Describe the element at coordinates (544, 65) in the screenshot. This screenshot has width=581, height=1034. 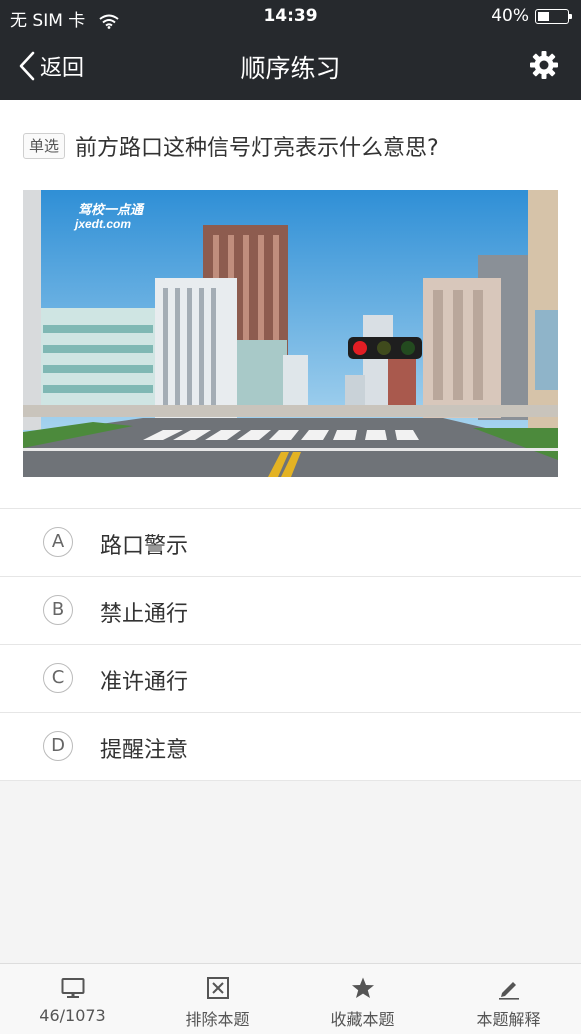
I see `gear-icon` at that location.